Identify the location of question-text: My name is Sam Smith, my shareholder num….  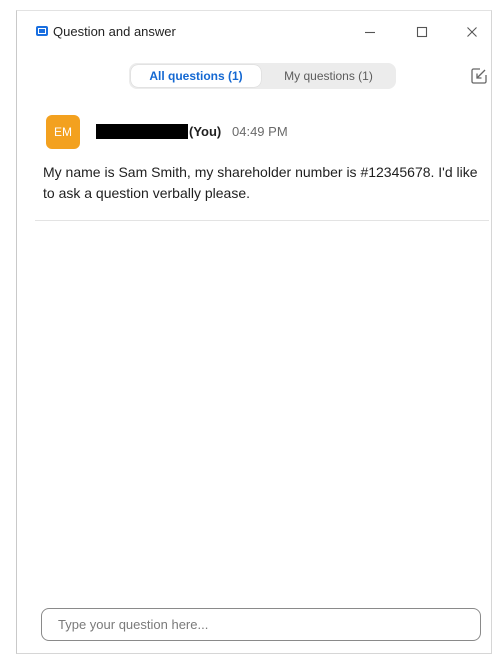
(260, 182).